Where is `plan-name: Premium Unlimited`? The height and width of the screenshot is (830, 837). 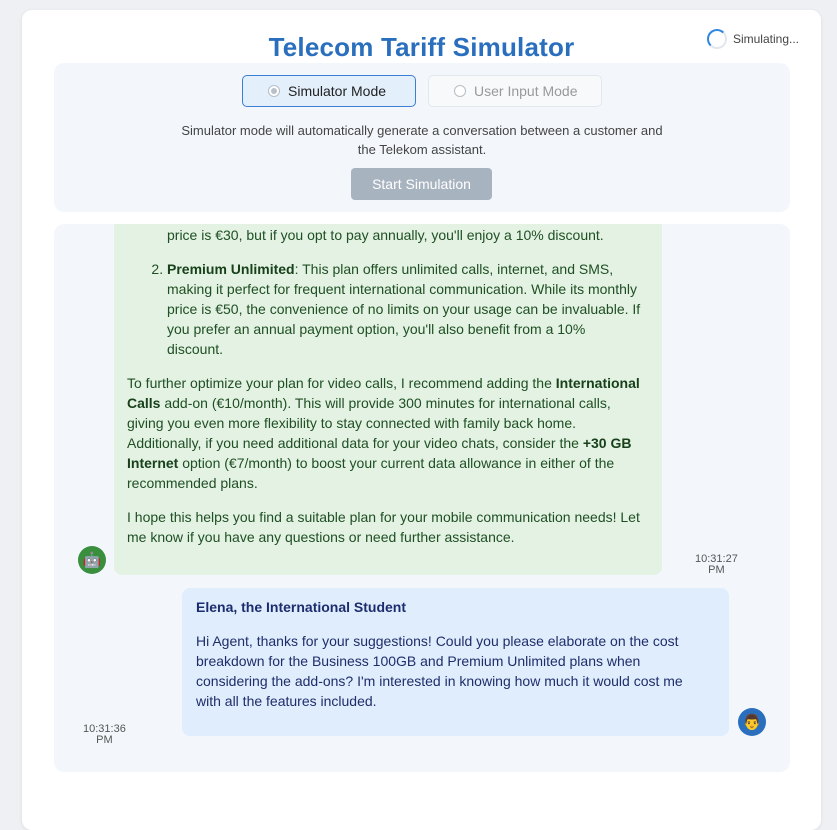
plan-name: Premium Unlimited is located at coordinates (231, 269).